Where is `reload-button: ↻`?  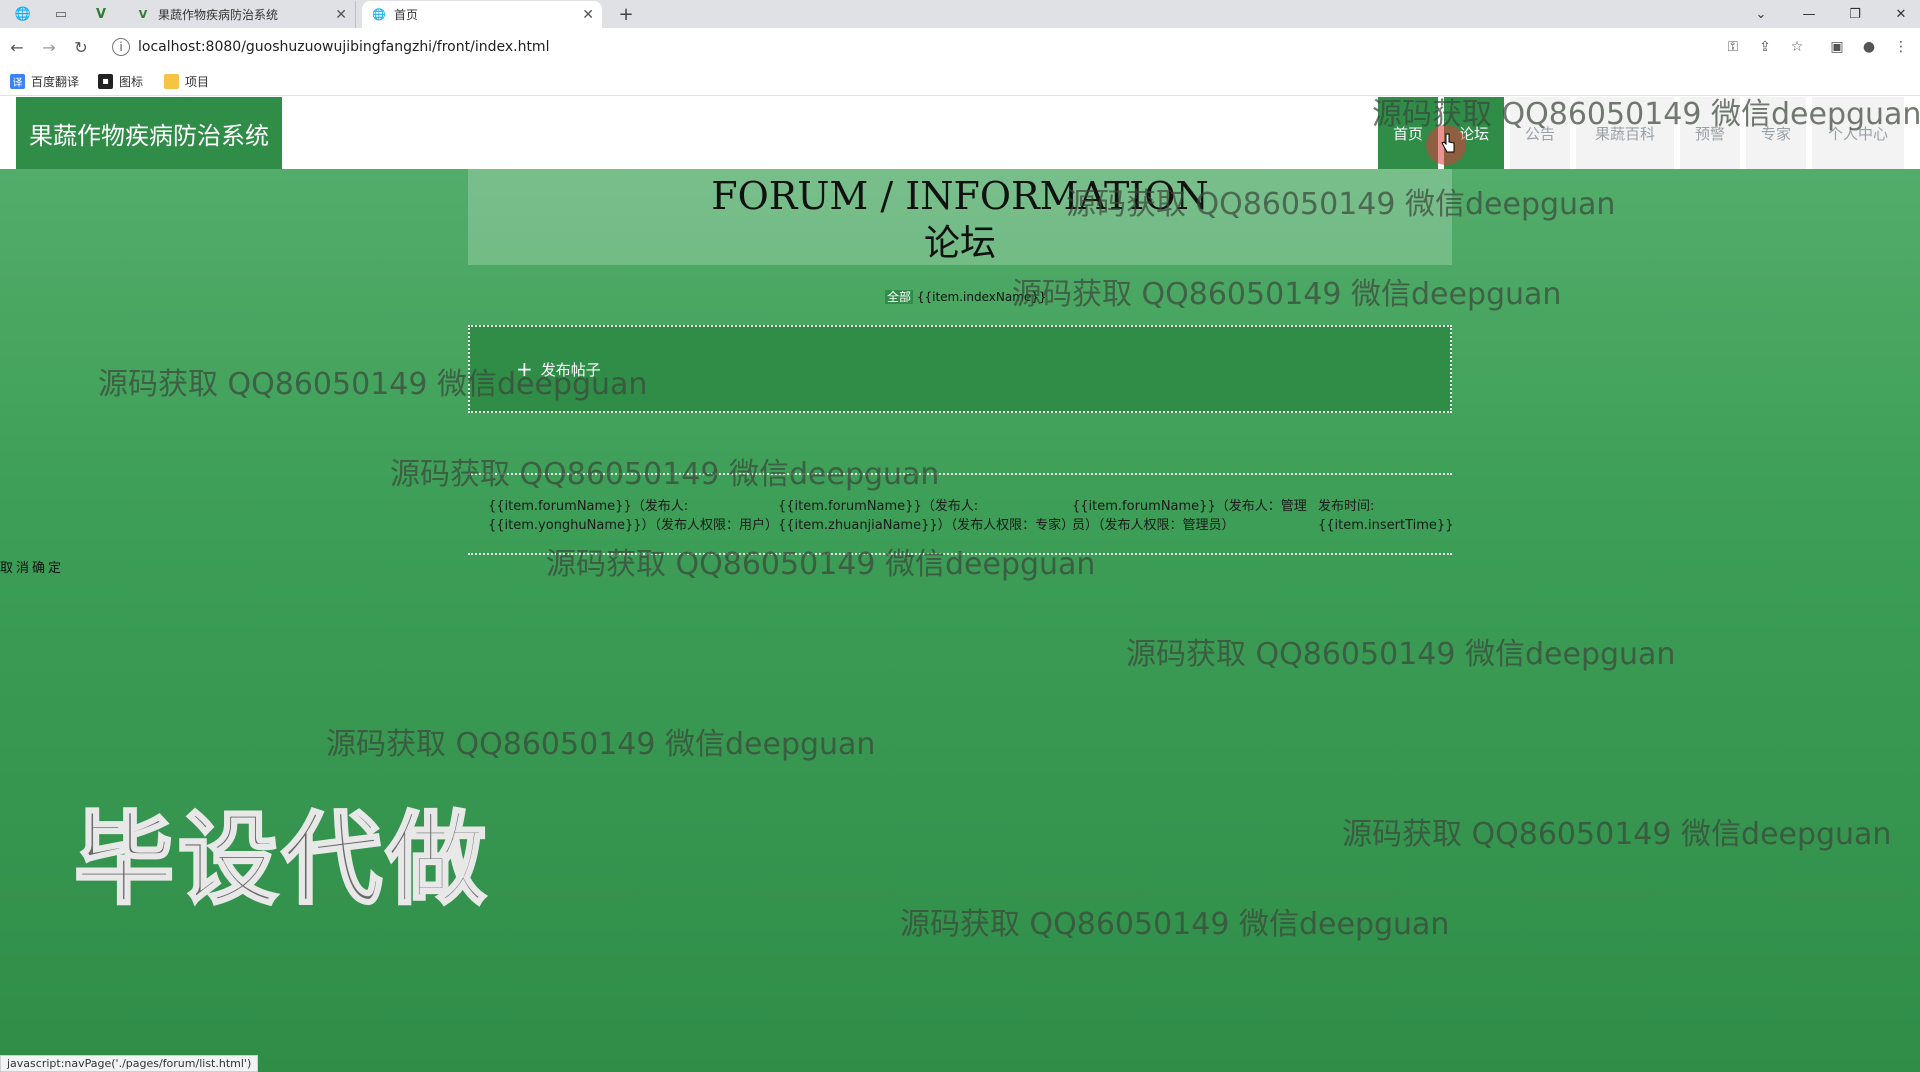
reload-button: ↻ is located at coordinates (81, 47).